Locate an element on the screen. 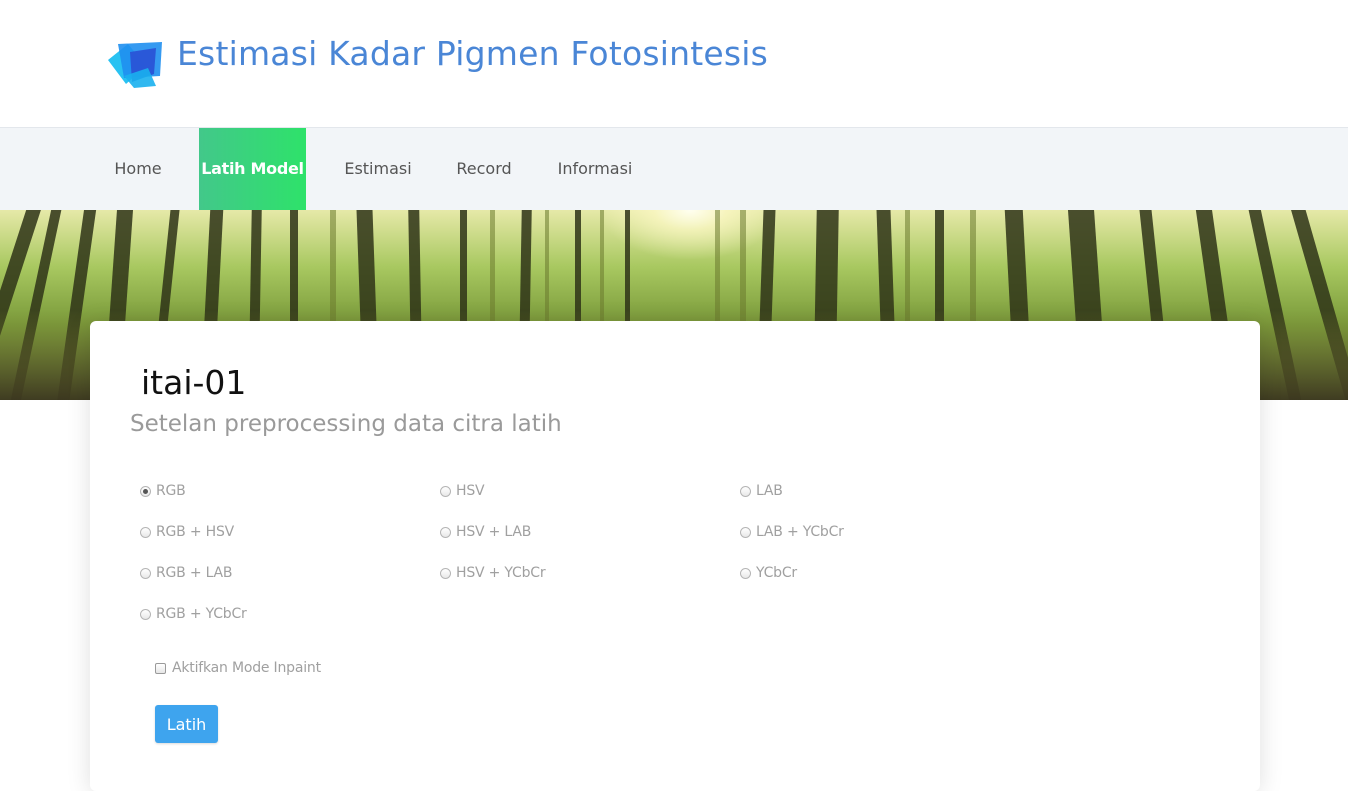  radio-label: RGB + HSV is located at coordinates (195, 532).